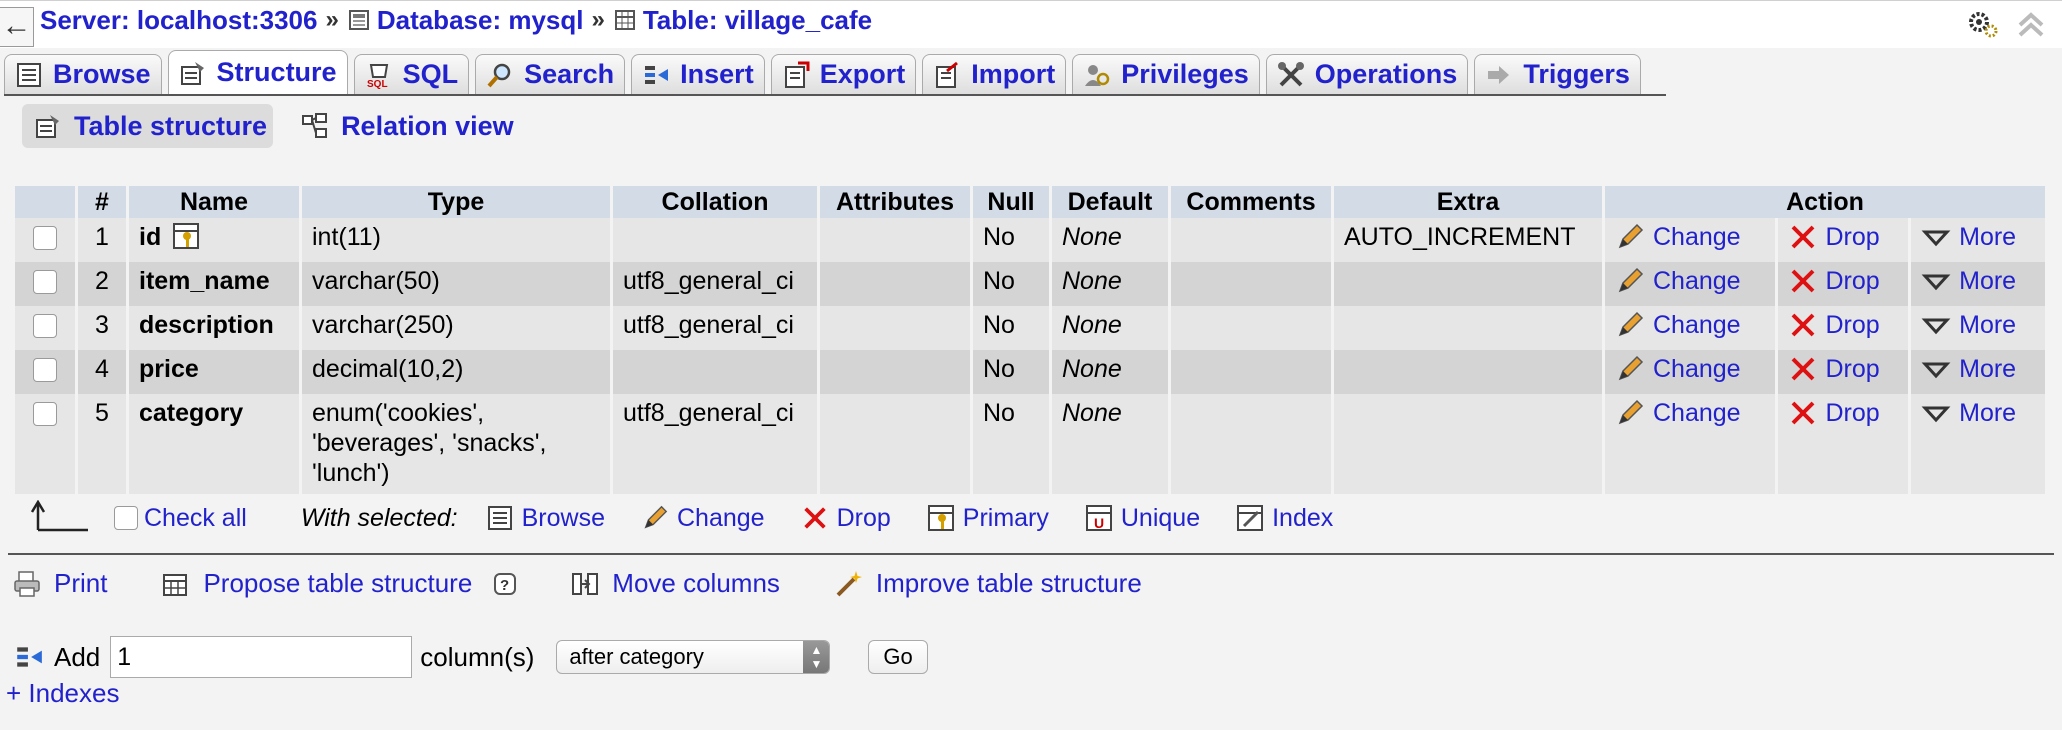 This screenshot has height=730, width=2062. What do you see at coordinates (430, 74) in the screenshot?
I see `tab-label: SQL` at bounding box center [430, 74].